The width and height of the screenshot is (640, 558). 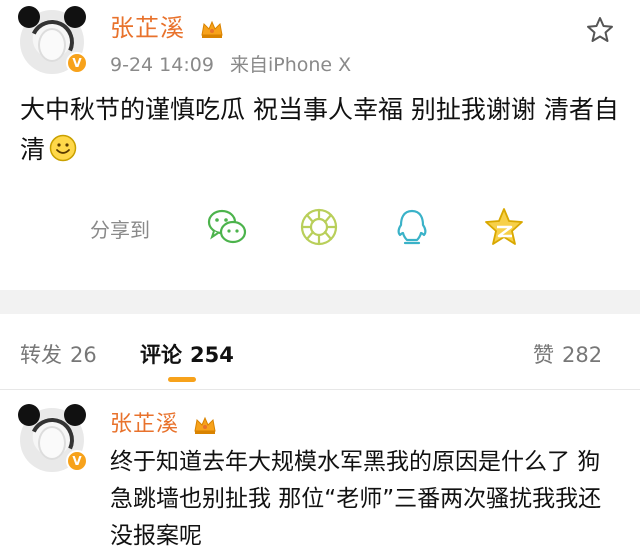 What do you see at coordinates (63, 148) in the screenshot?
I see `smile-emoji` at bounding box center [63, 148].